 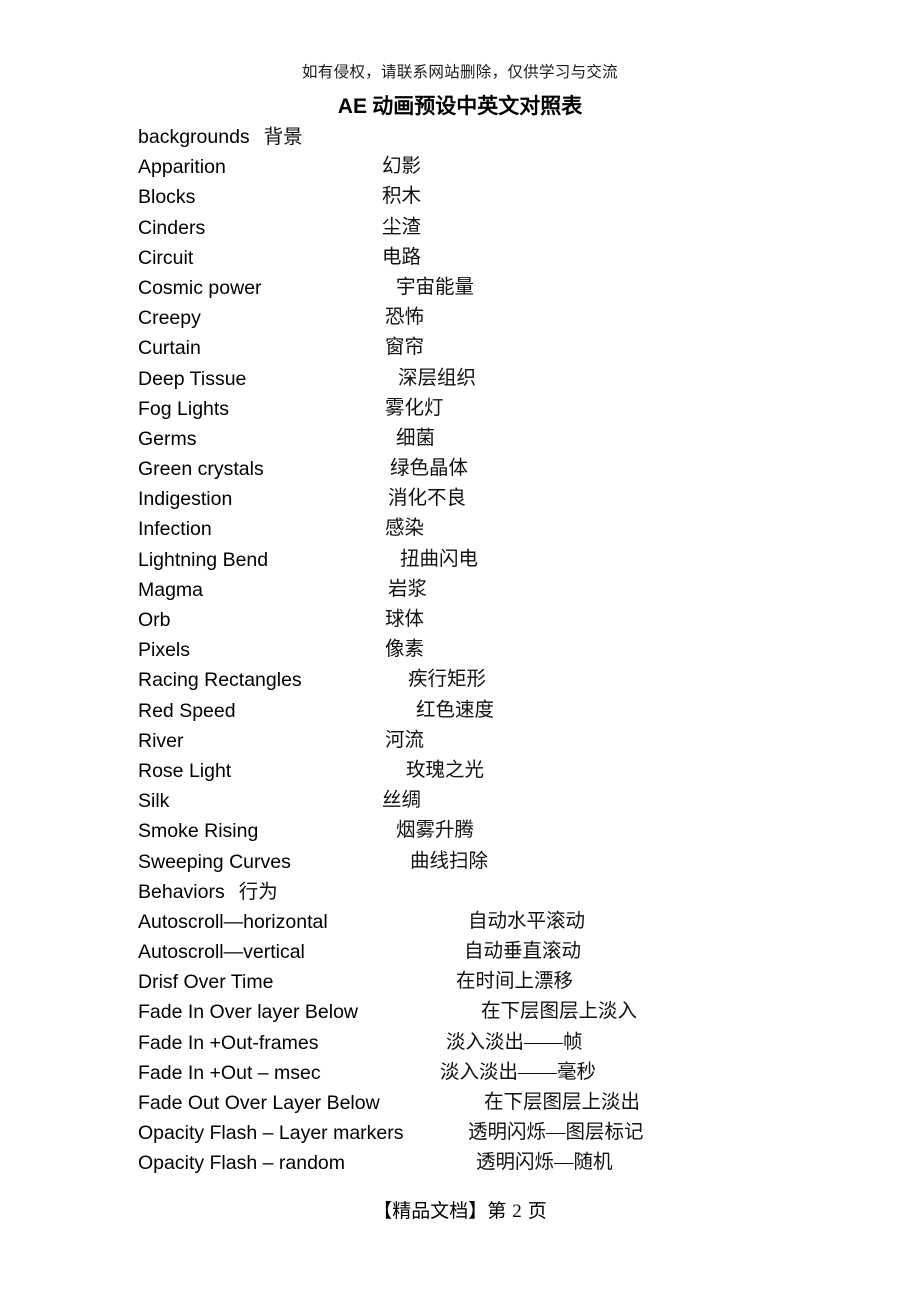 What do you see at coordinates (221, 952) in the screenshot?
I see `term-english: Autoscroll—vertical` at bounding box center [221, 952].